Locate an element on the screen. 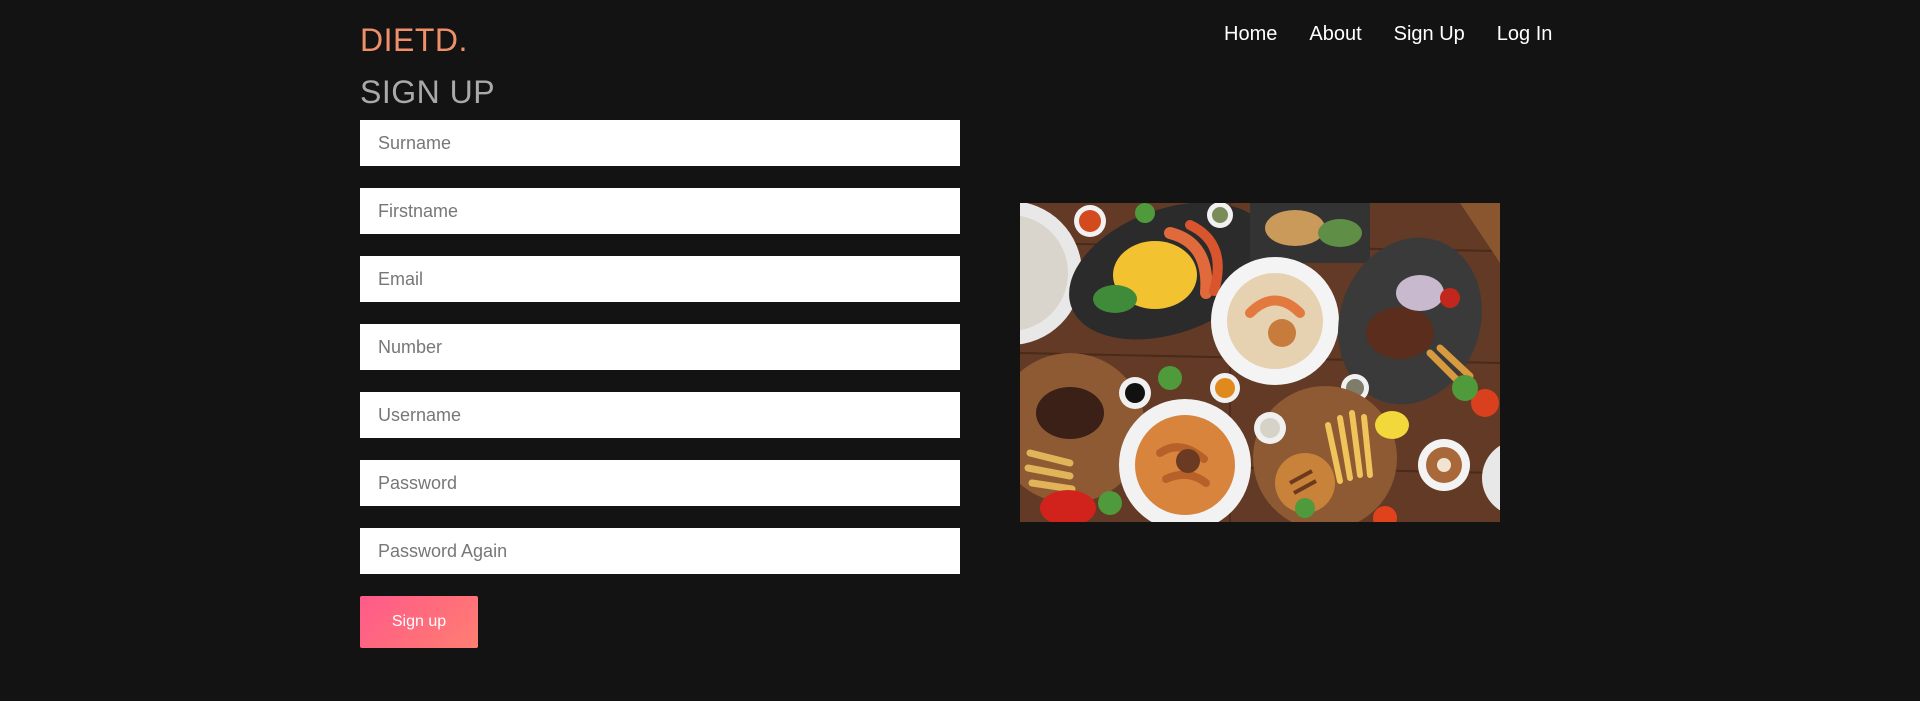  username-field is located at coordinates (660, 415).